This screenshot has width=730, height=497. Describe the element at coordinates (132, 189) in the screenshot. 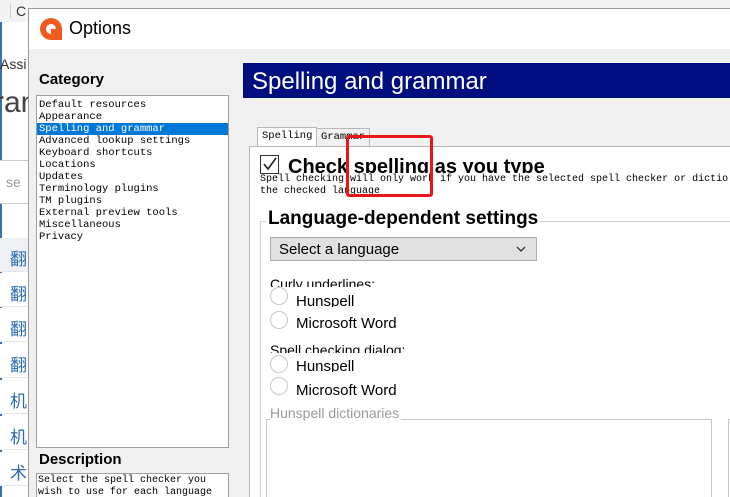

I see `category-item-terminology-plugins: Terminology plugins` at that location.